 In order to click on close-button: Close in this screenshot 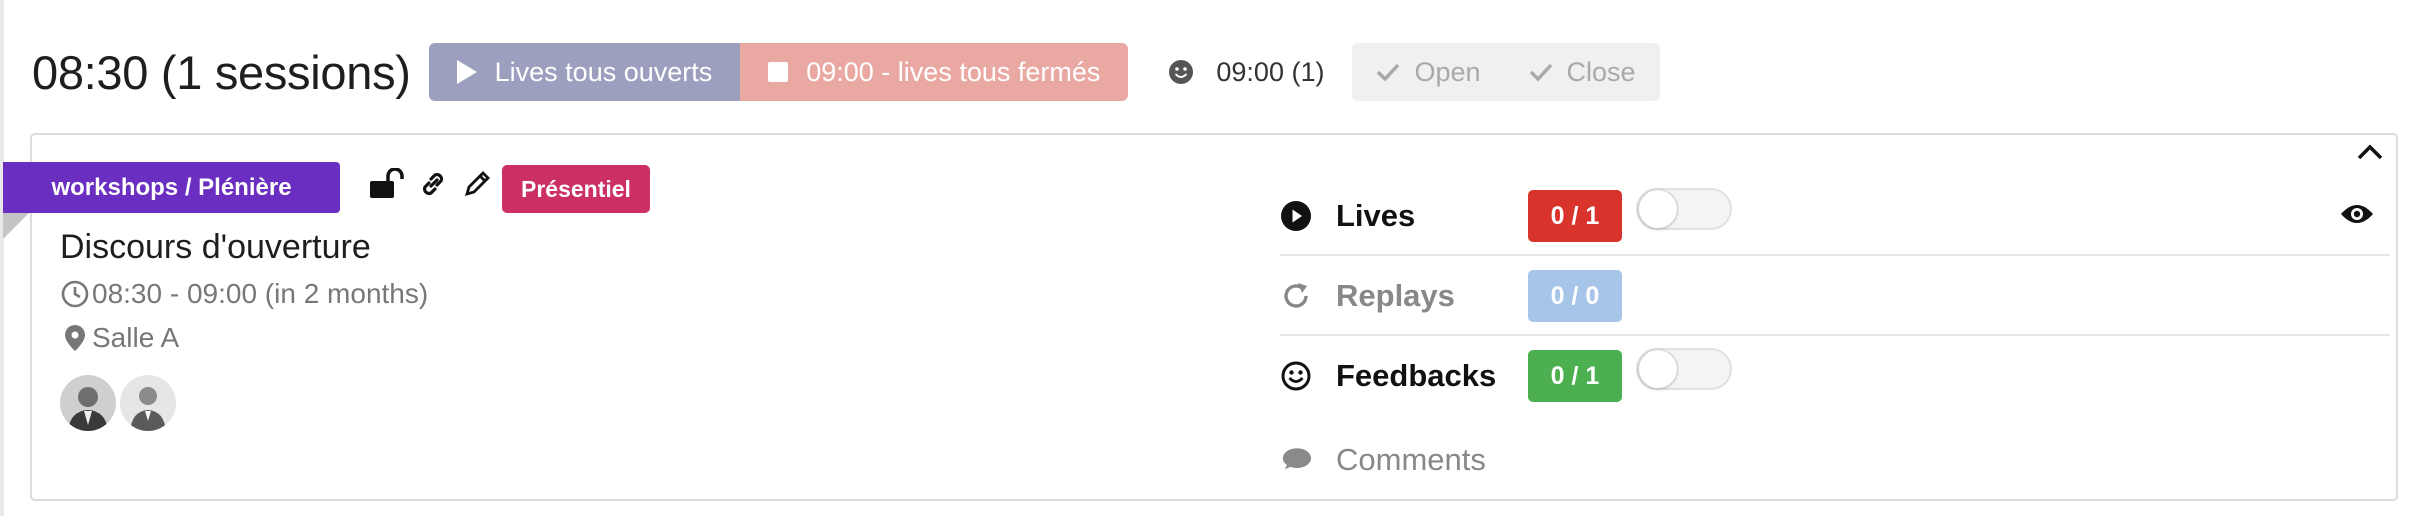, I will do `click(1582, 72)`.